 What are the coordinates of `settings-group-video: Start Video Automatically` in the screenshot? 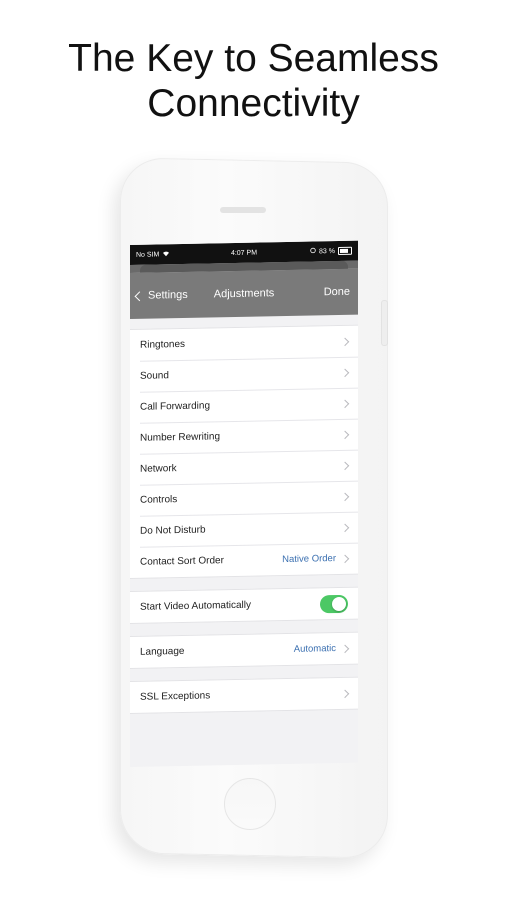 It's located at (244, 605).